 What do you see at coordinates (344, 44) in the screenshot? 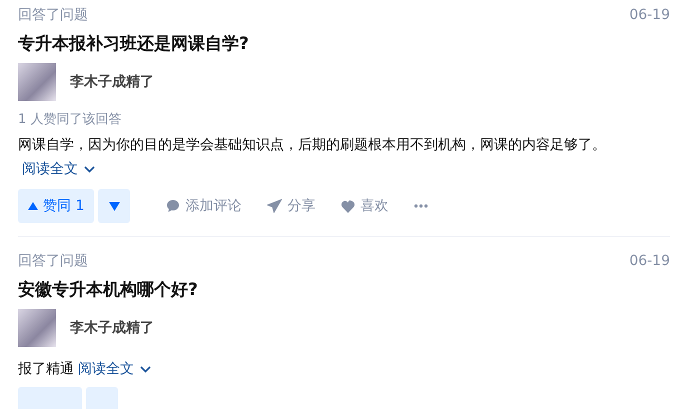
I see `question-title: 专升本报补习班还是网课自学?` at bounding box center [344, 44].